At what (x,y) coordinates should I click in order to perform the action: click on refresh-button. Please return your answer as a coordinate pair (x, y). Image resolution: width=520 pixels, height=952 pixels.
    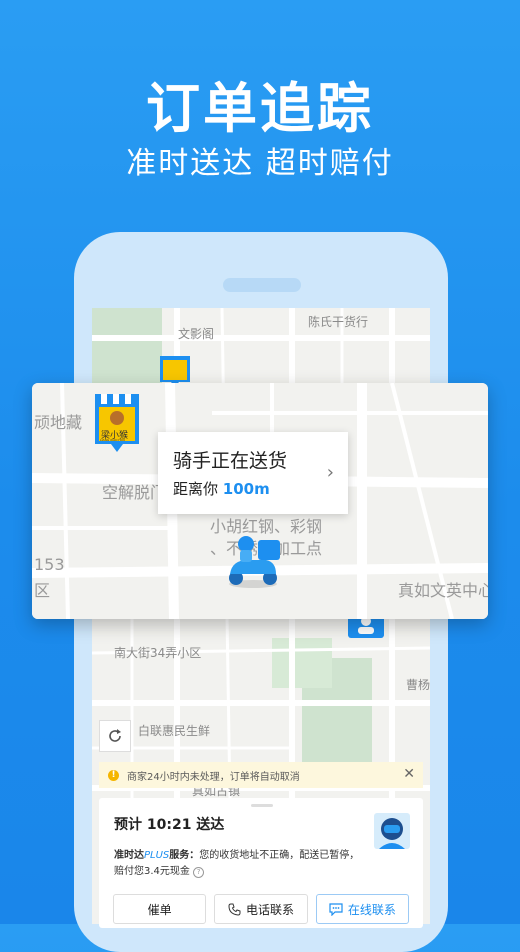
    Looking at the image, I should click on (115, 736).